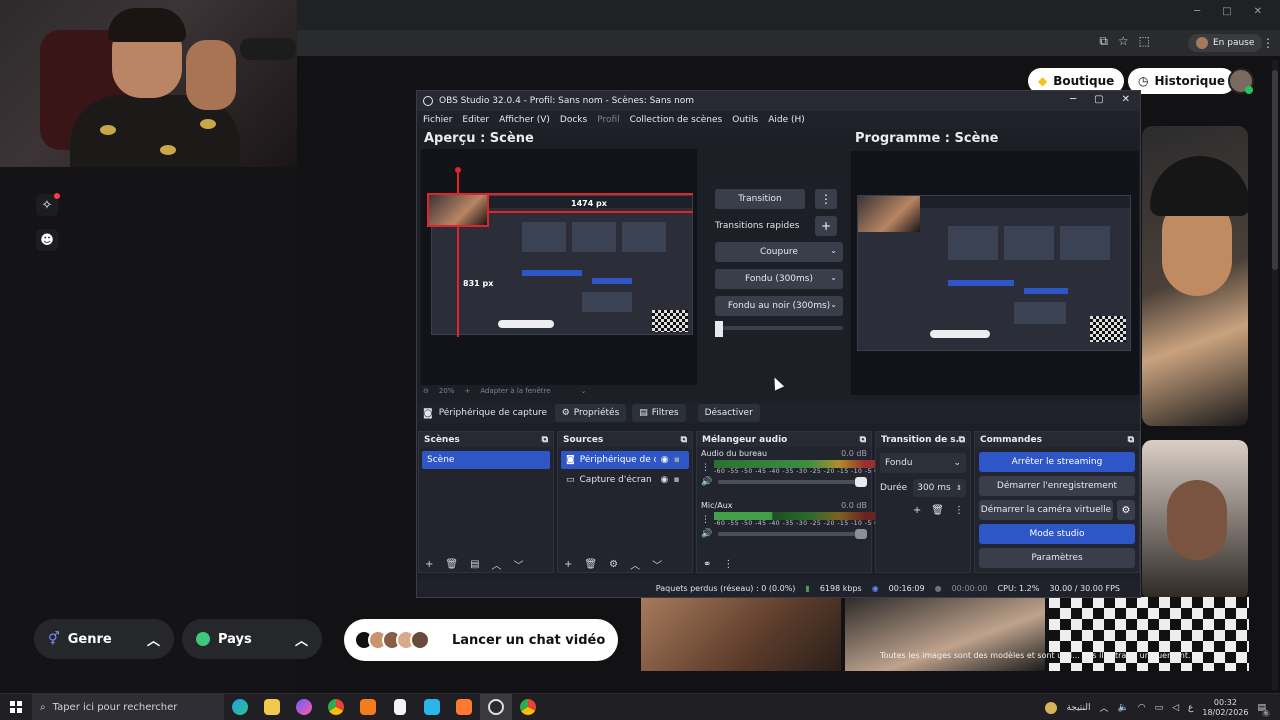 Image resolution: width=1280 pixels, height=720 pixels. I want to click on edge-app-icon, so click(240, 707).